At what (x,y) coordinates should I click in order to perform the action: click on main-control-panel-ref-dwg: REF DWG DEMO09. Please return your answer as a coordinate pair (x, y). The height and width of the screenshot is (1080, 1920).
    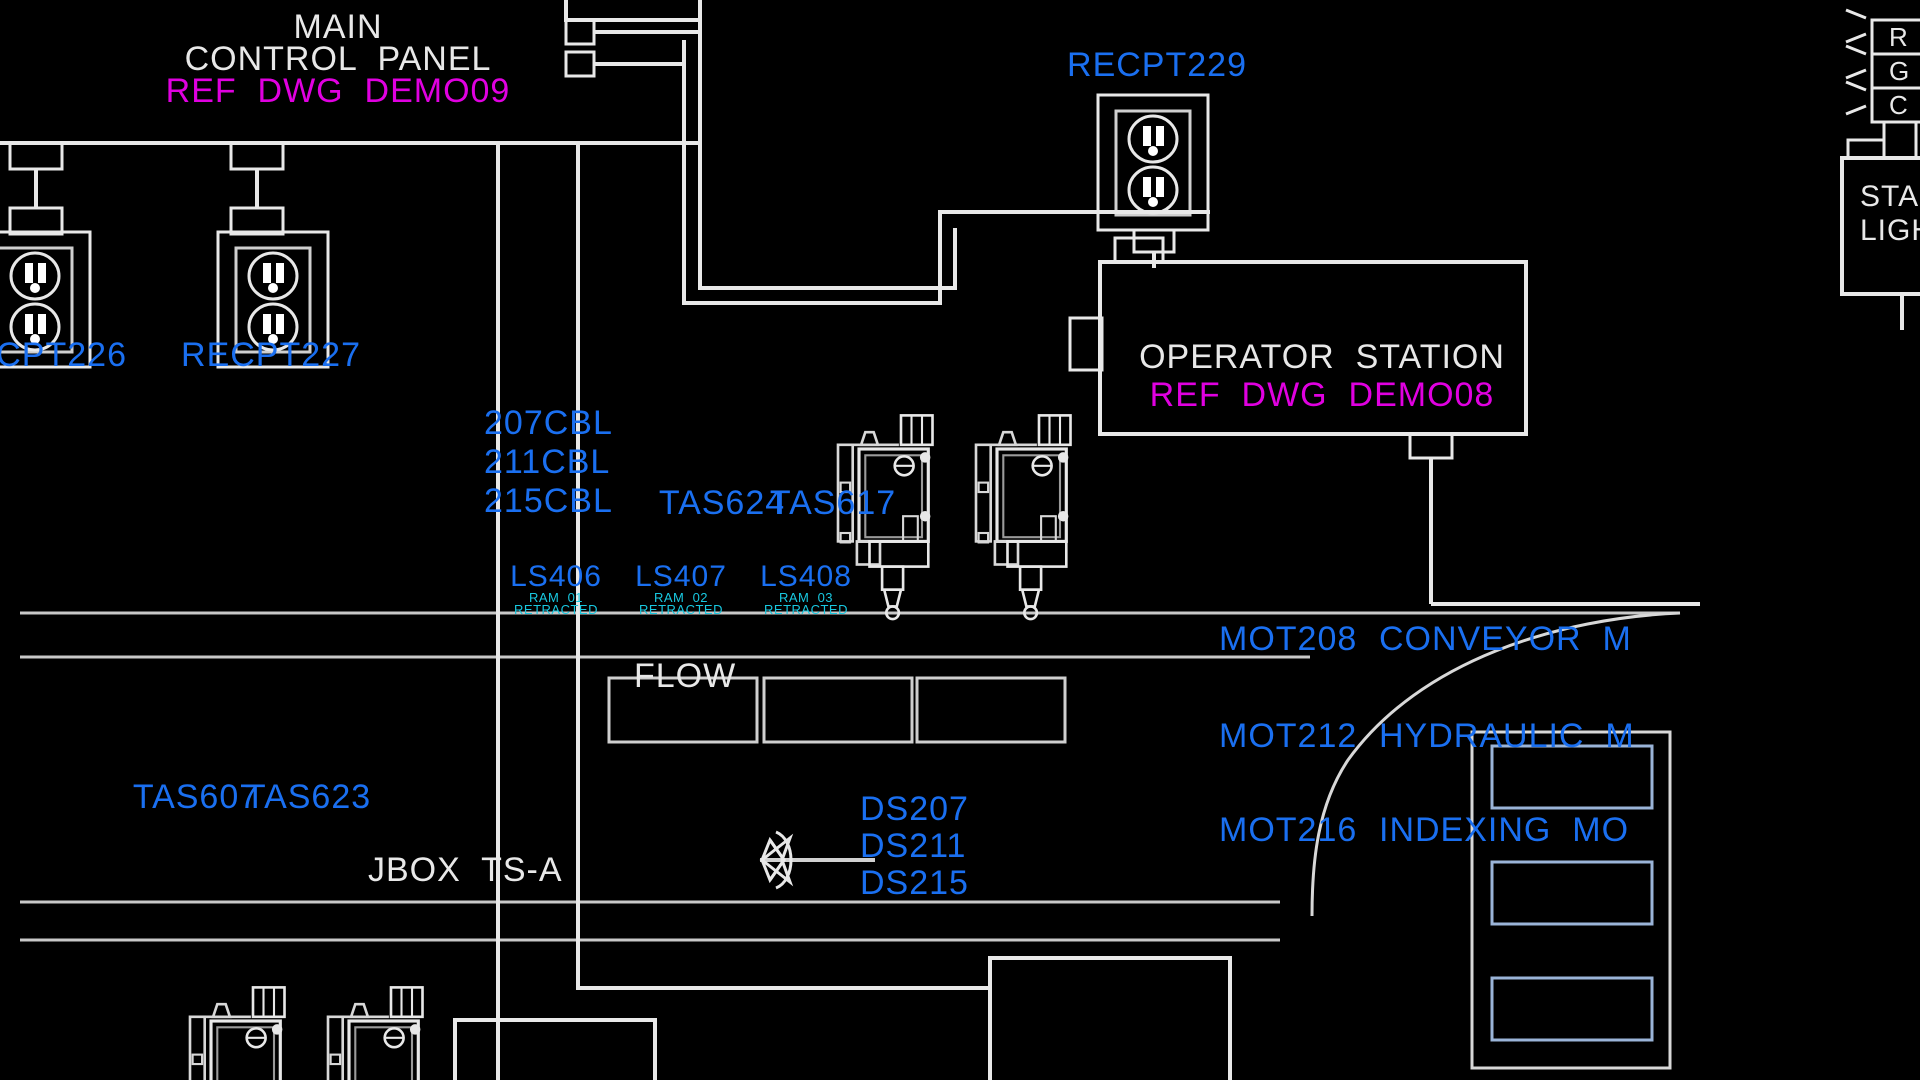
    Looking at the image, I should click on (338, 91).